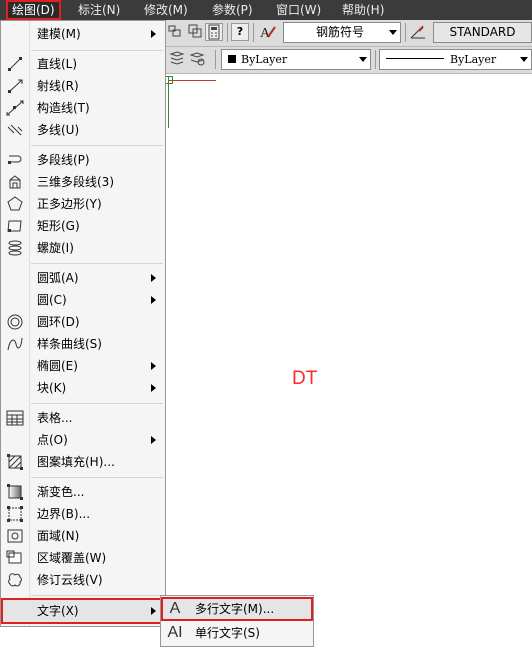 This screenshot has height=647, width=532. Describe the element at coordinates (415, 58) in the screenshot. I see `linetype-line-icon` at that location.